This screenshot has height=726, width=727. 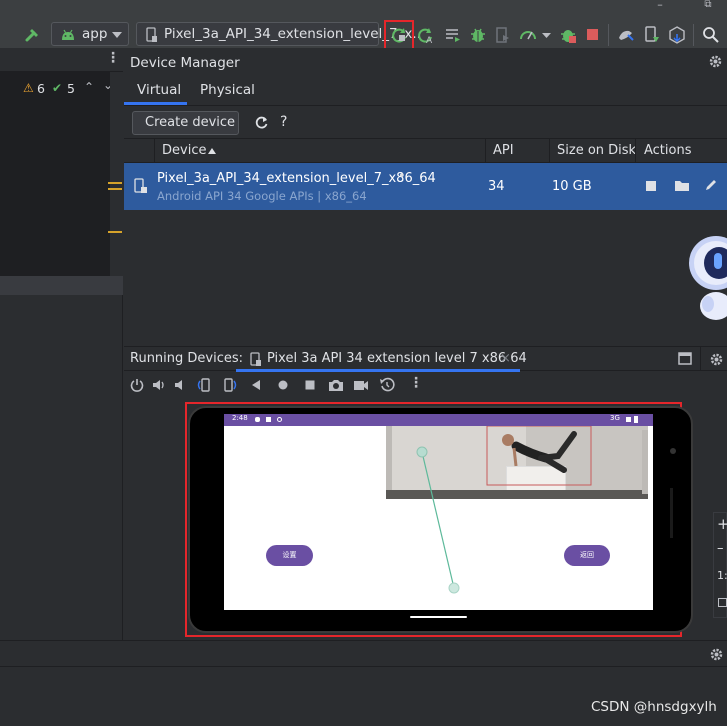 I want to click on tab-physical-label: Physical, so click(x=227, y=90).